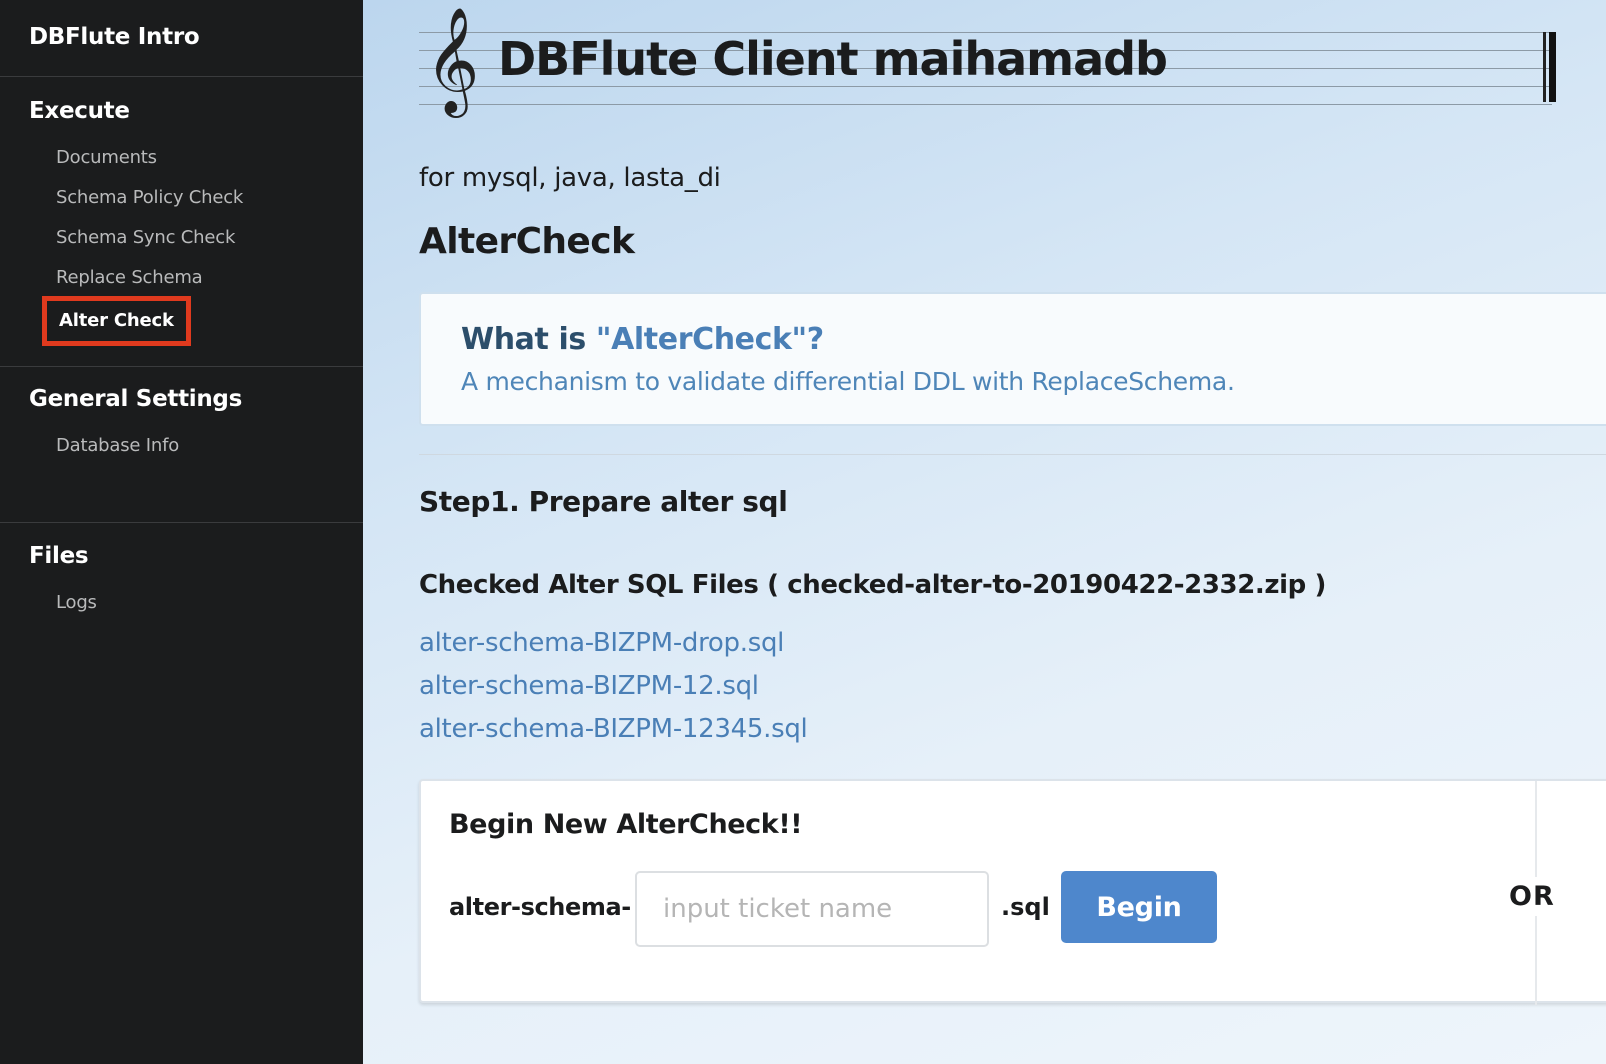 The width and height of the screenshot is (1606, 1064). Describe the element at coordinates (1012, 729) in the screenshot. I see `file-link: alter-schema-BIZPM-12345.sql` at that location.